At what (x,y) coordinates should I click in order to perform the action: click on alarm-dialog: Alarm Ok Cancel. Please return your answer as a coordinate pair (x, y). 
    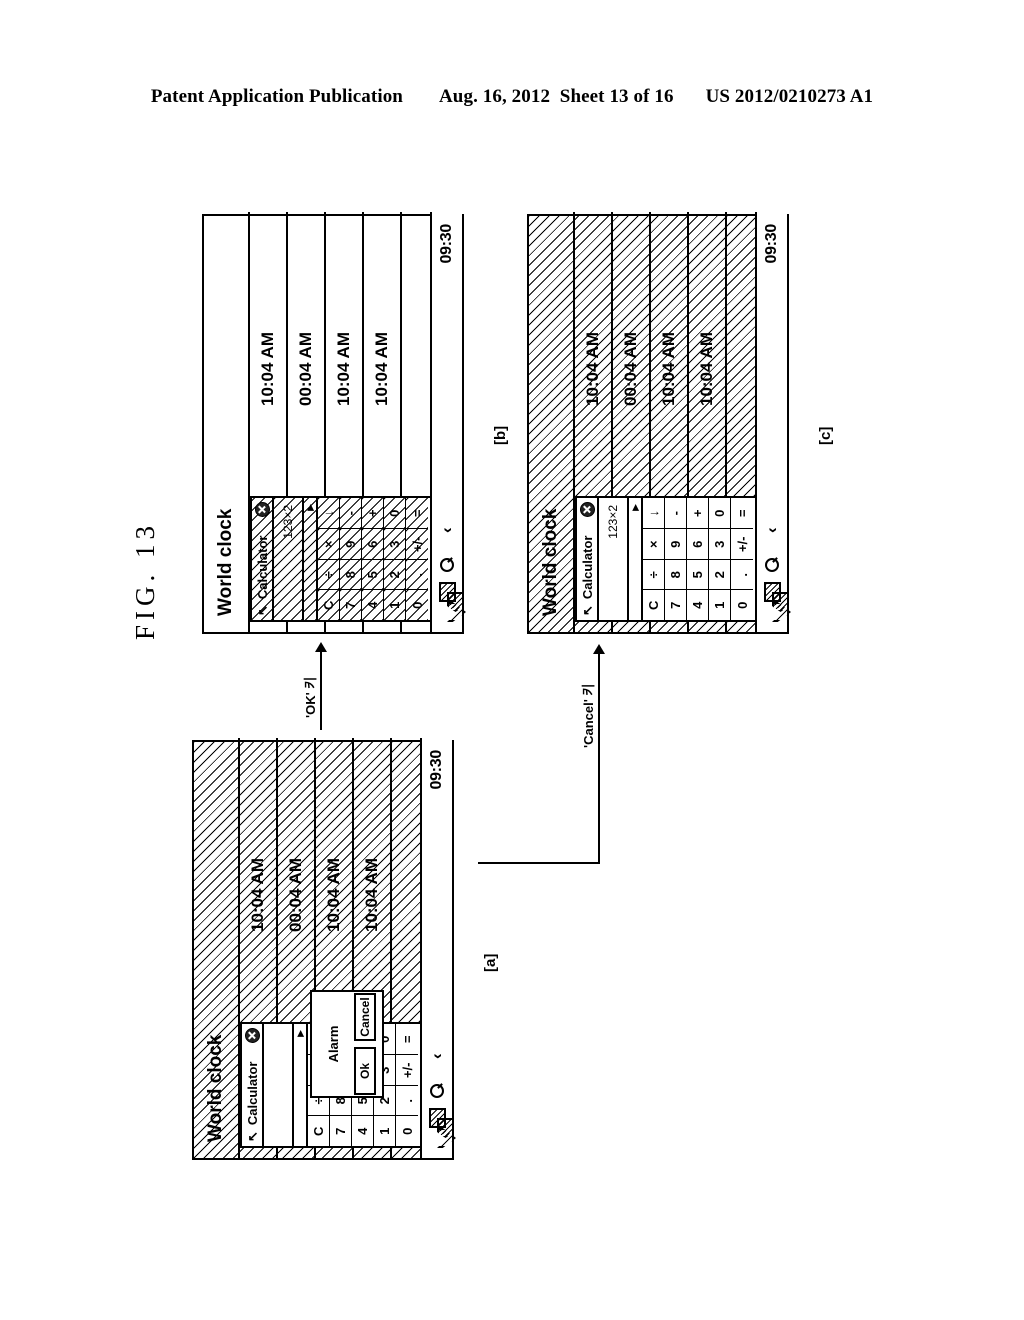
    Looking at the image, I should click on (347, 1044).